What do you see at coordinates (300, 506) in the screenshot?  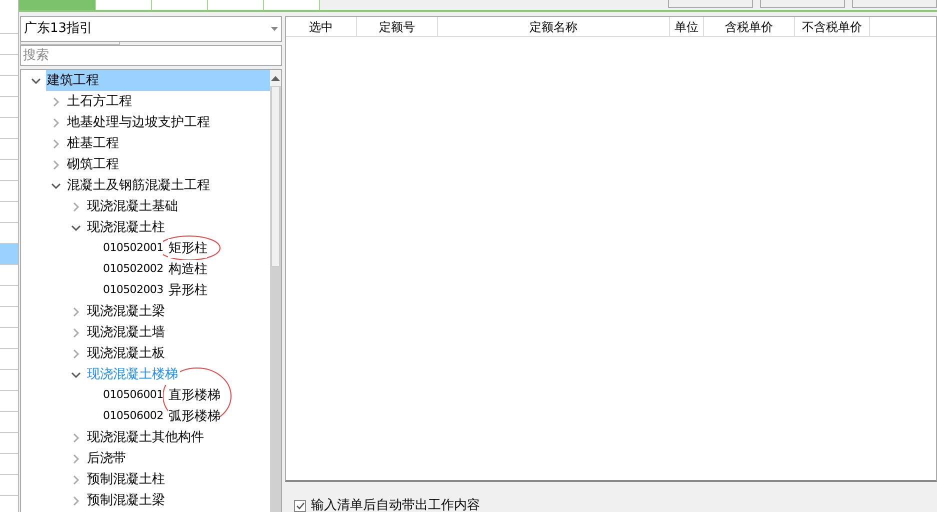 I see `checkbox` at bounding box center [300, 506].